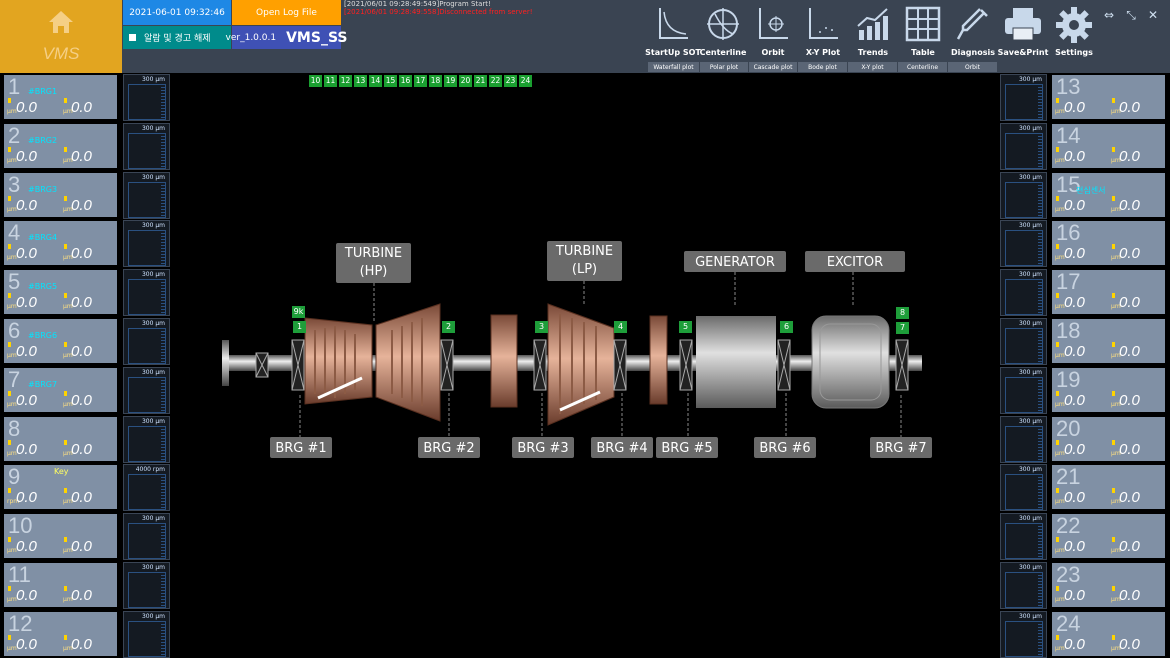 The image size is (1170, 658). Describe the element at coordinates (1040, 150) in the screenshot. I see `gauge-ticks` at that location.